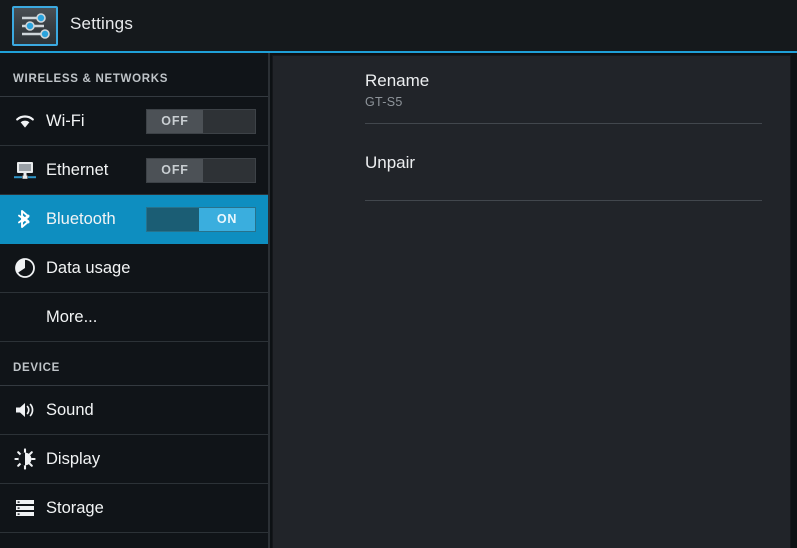 This screenshot has height=548, width=797. What do you see at coordinates (134, 268) in the screenshot?
I see `sidebar-item-data-usage: Data usage` at bounding box center [134, 268].